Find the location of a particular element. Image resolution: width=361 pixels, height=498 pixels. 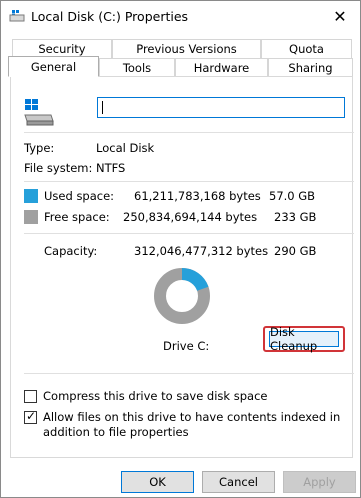

tab-sharing: Sharing is located at coordinates (310, 67).